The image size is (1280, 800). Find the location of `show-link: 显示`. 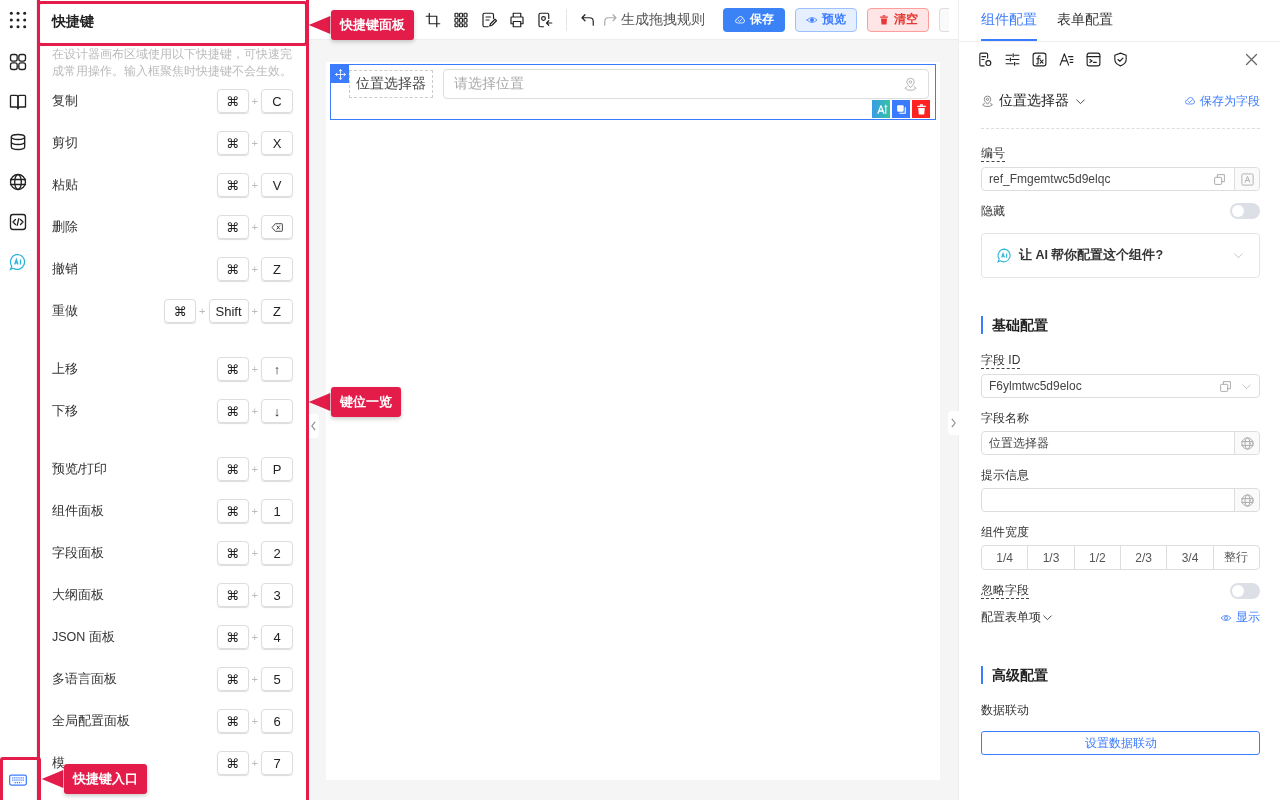

show-link: 显示 is located at coordinates (1240, 617).